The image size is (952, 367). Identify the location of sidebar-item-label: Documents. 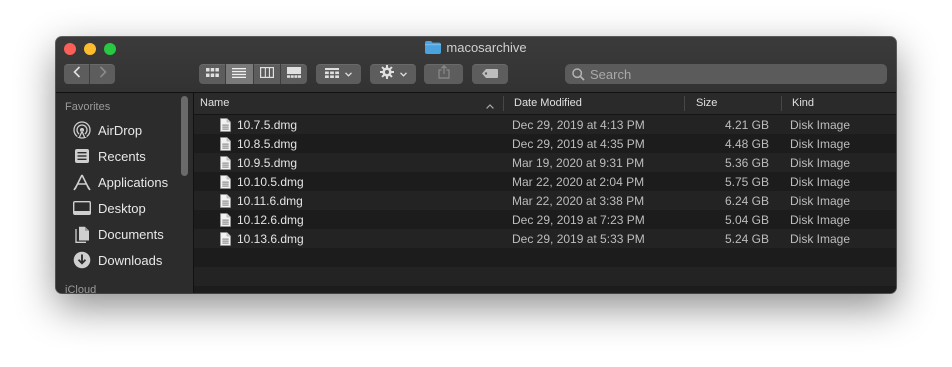
(131, 234).